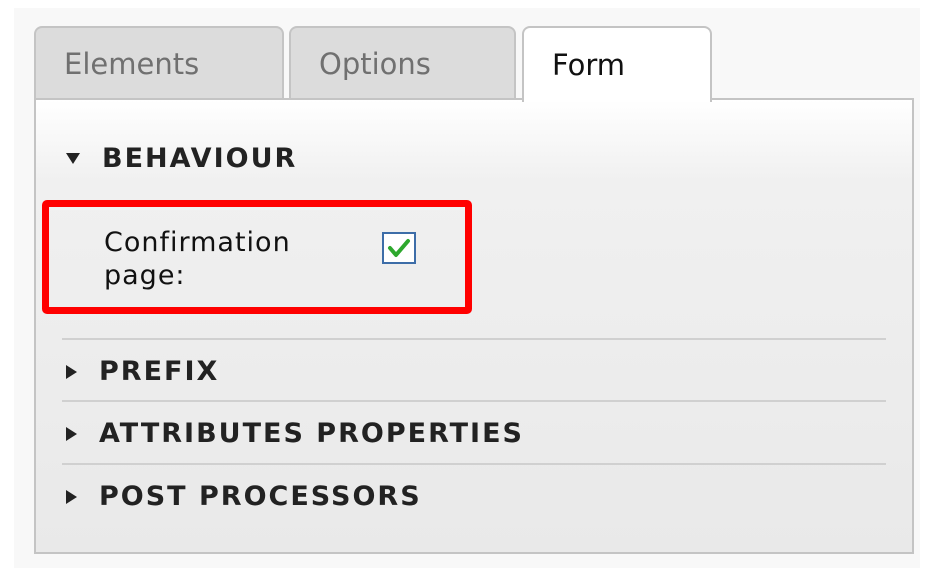  What do you see at coordinates (73, 158) in the screenshot?
I see `expanded-arrow-icon` at bounding box center [73, 158].